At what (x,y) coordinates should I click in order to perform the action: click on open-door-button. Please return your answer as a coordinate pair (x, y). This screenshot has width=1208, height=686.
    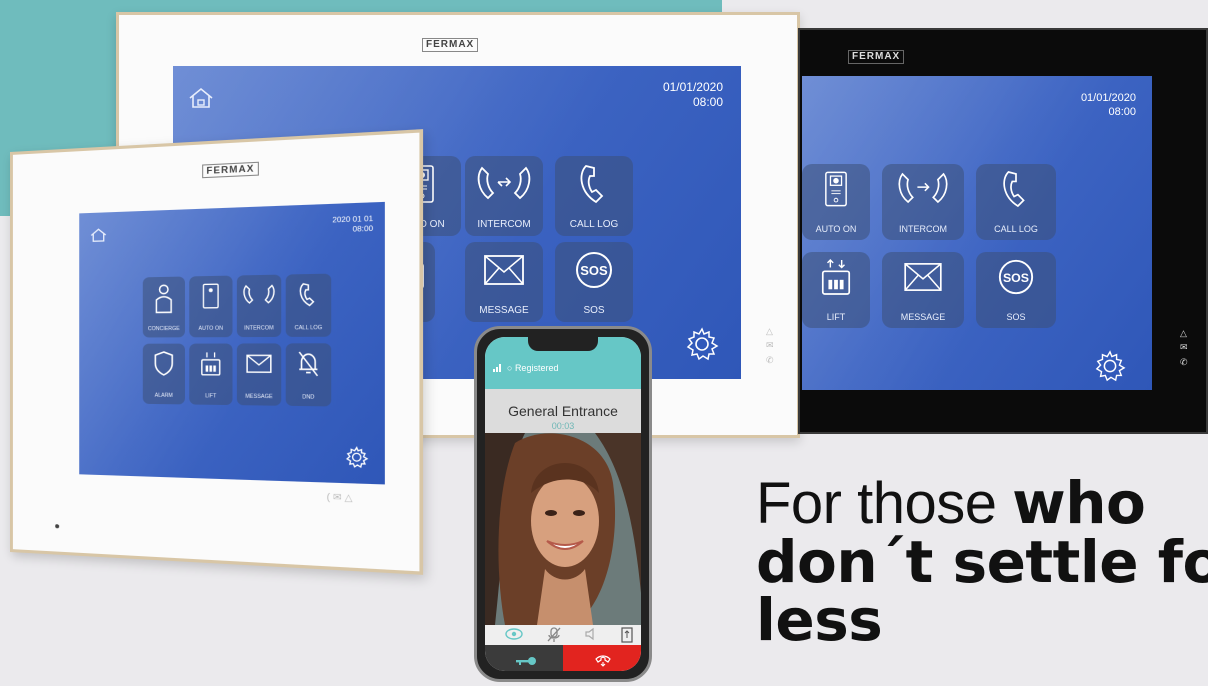
    Looking at the image, I should click on (524, 658).